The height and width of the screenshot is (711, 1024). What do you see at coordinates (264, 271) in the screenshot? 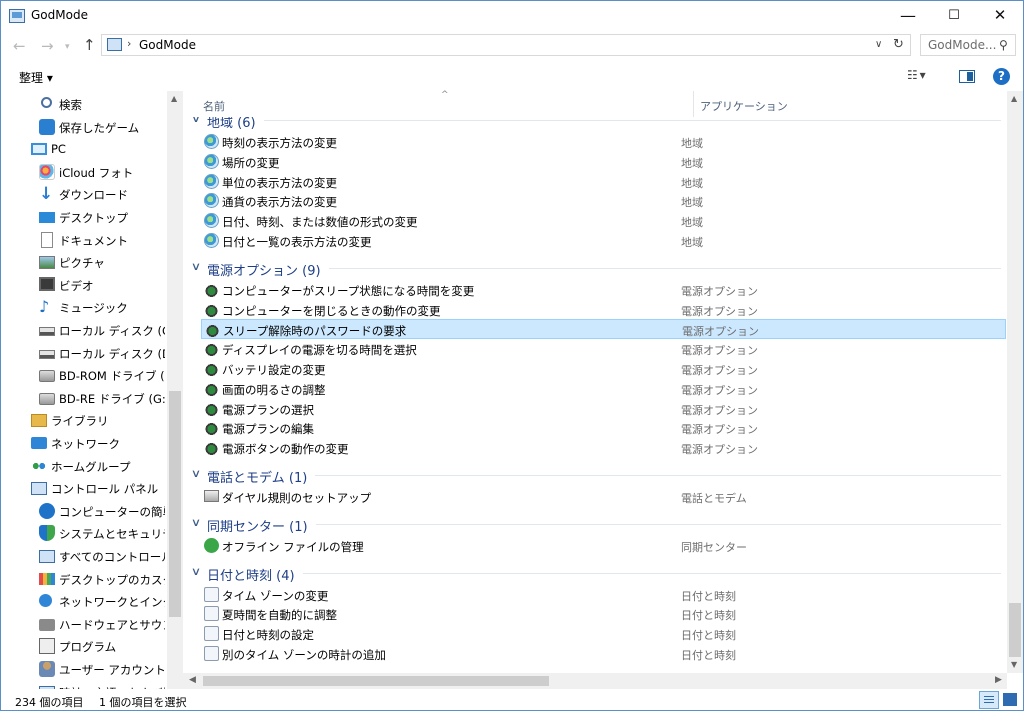
I see `group-title: 電源オプション (9)` at bounding box center [264, 271].